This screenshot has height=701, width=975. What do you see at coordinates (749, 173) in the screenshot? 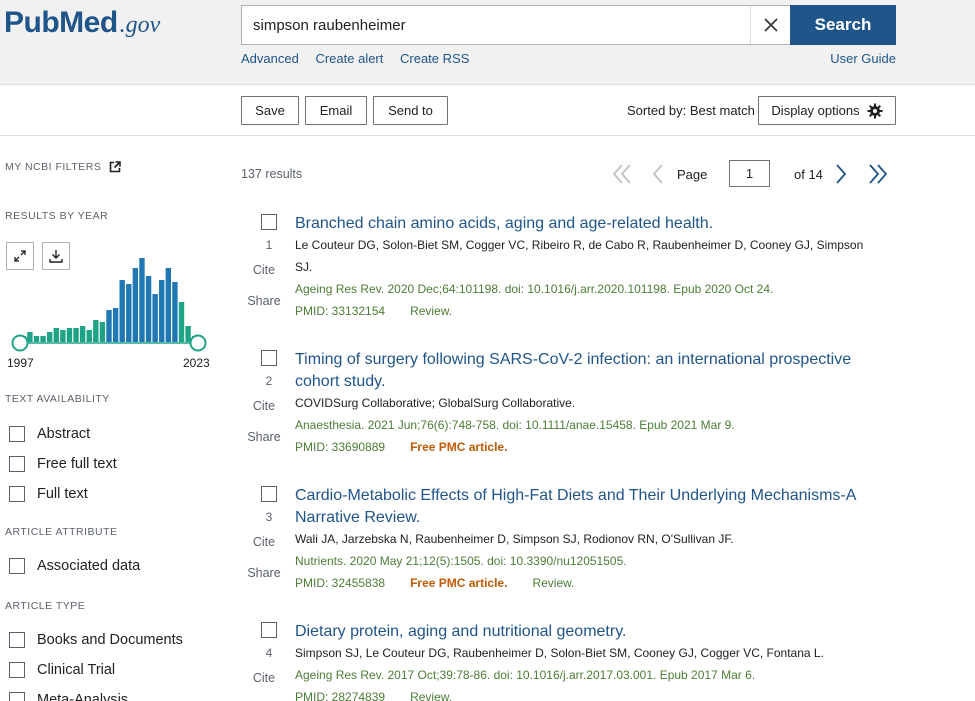
I see `page-number-input` at bounding box center [749, 173].